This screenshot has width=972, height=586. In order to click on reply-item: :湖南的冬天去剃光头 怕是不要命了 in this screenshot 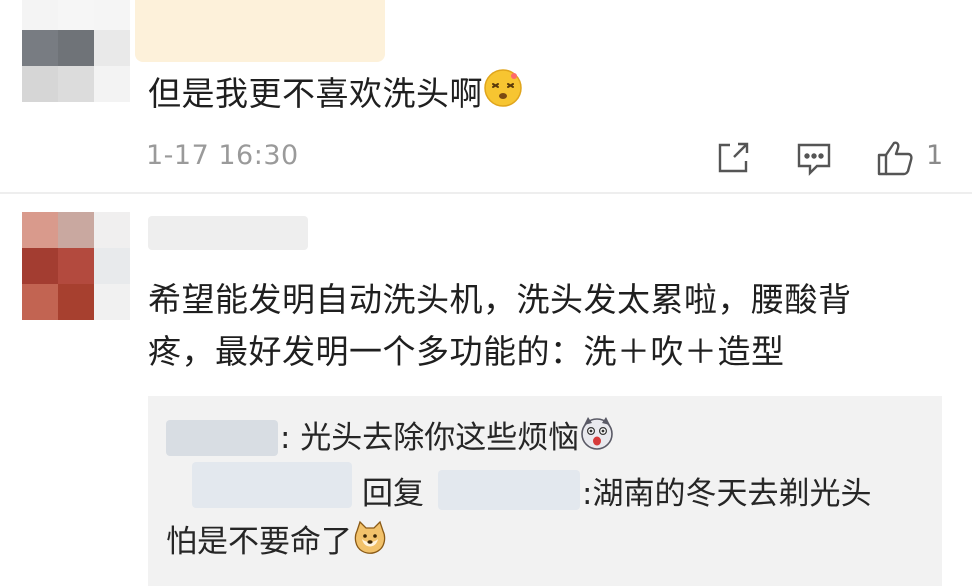, I will do `click(551, 519)`.